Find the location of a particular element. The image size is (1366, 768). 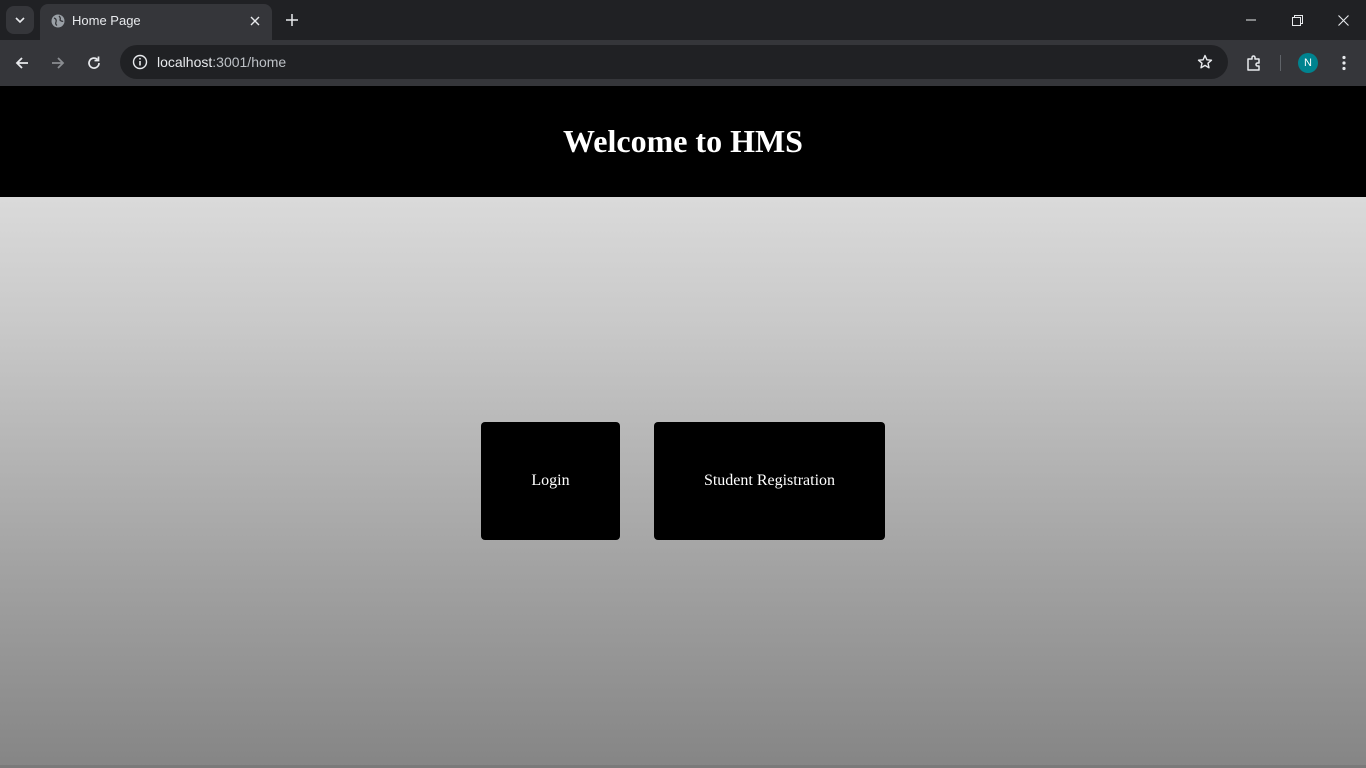

url-text: localhost:3001/home is located at coordinates (221, 62).